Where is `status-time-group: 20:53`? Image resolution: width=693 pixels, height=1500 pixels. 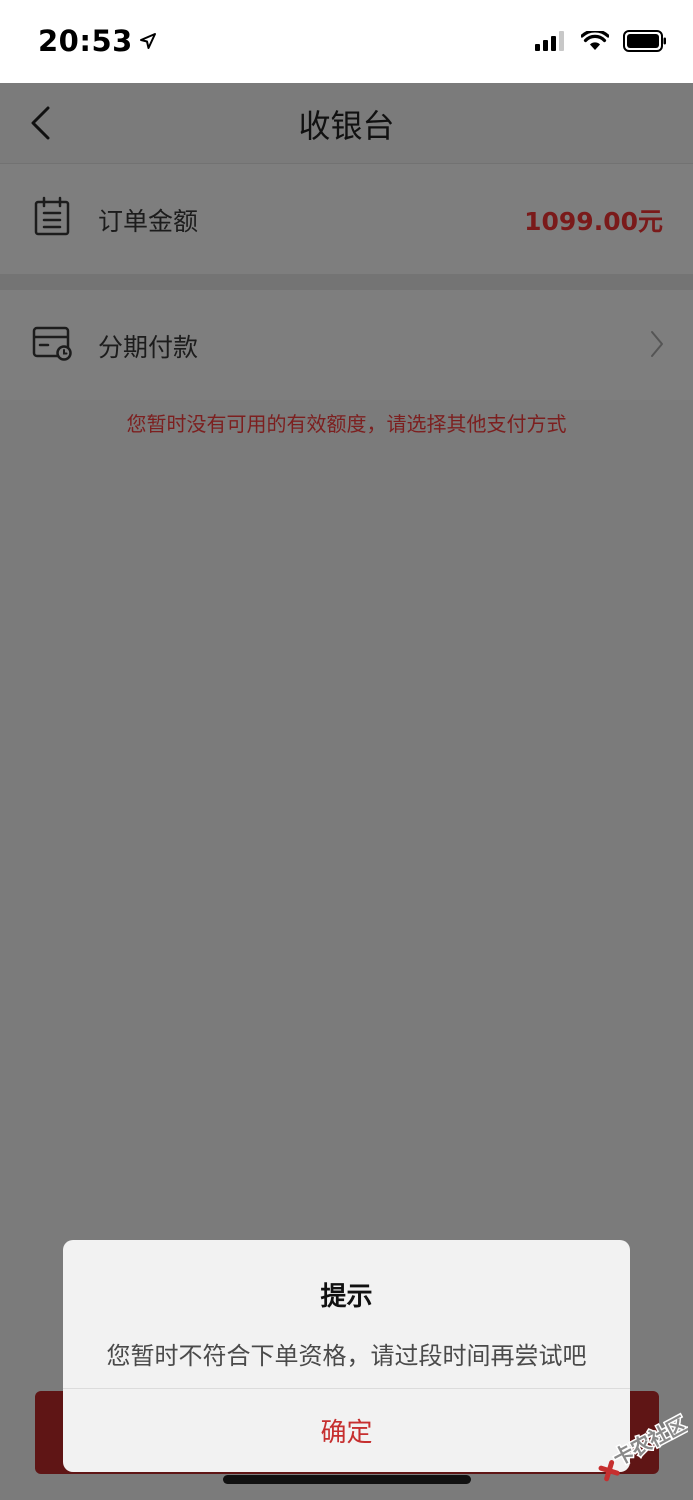 status-time-group: 20:53 is located at coordinates (97, 41).